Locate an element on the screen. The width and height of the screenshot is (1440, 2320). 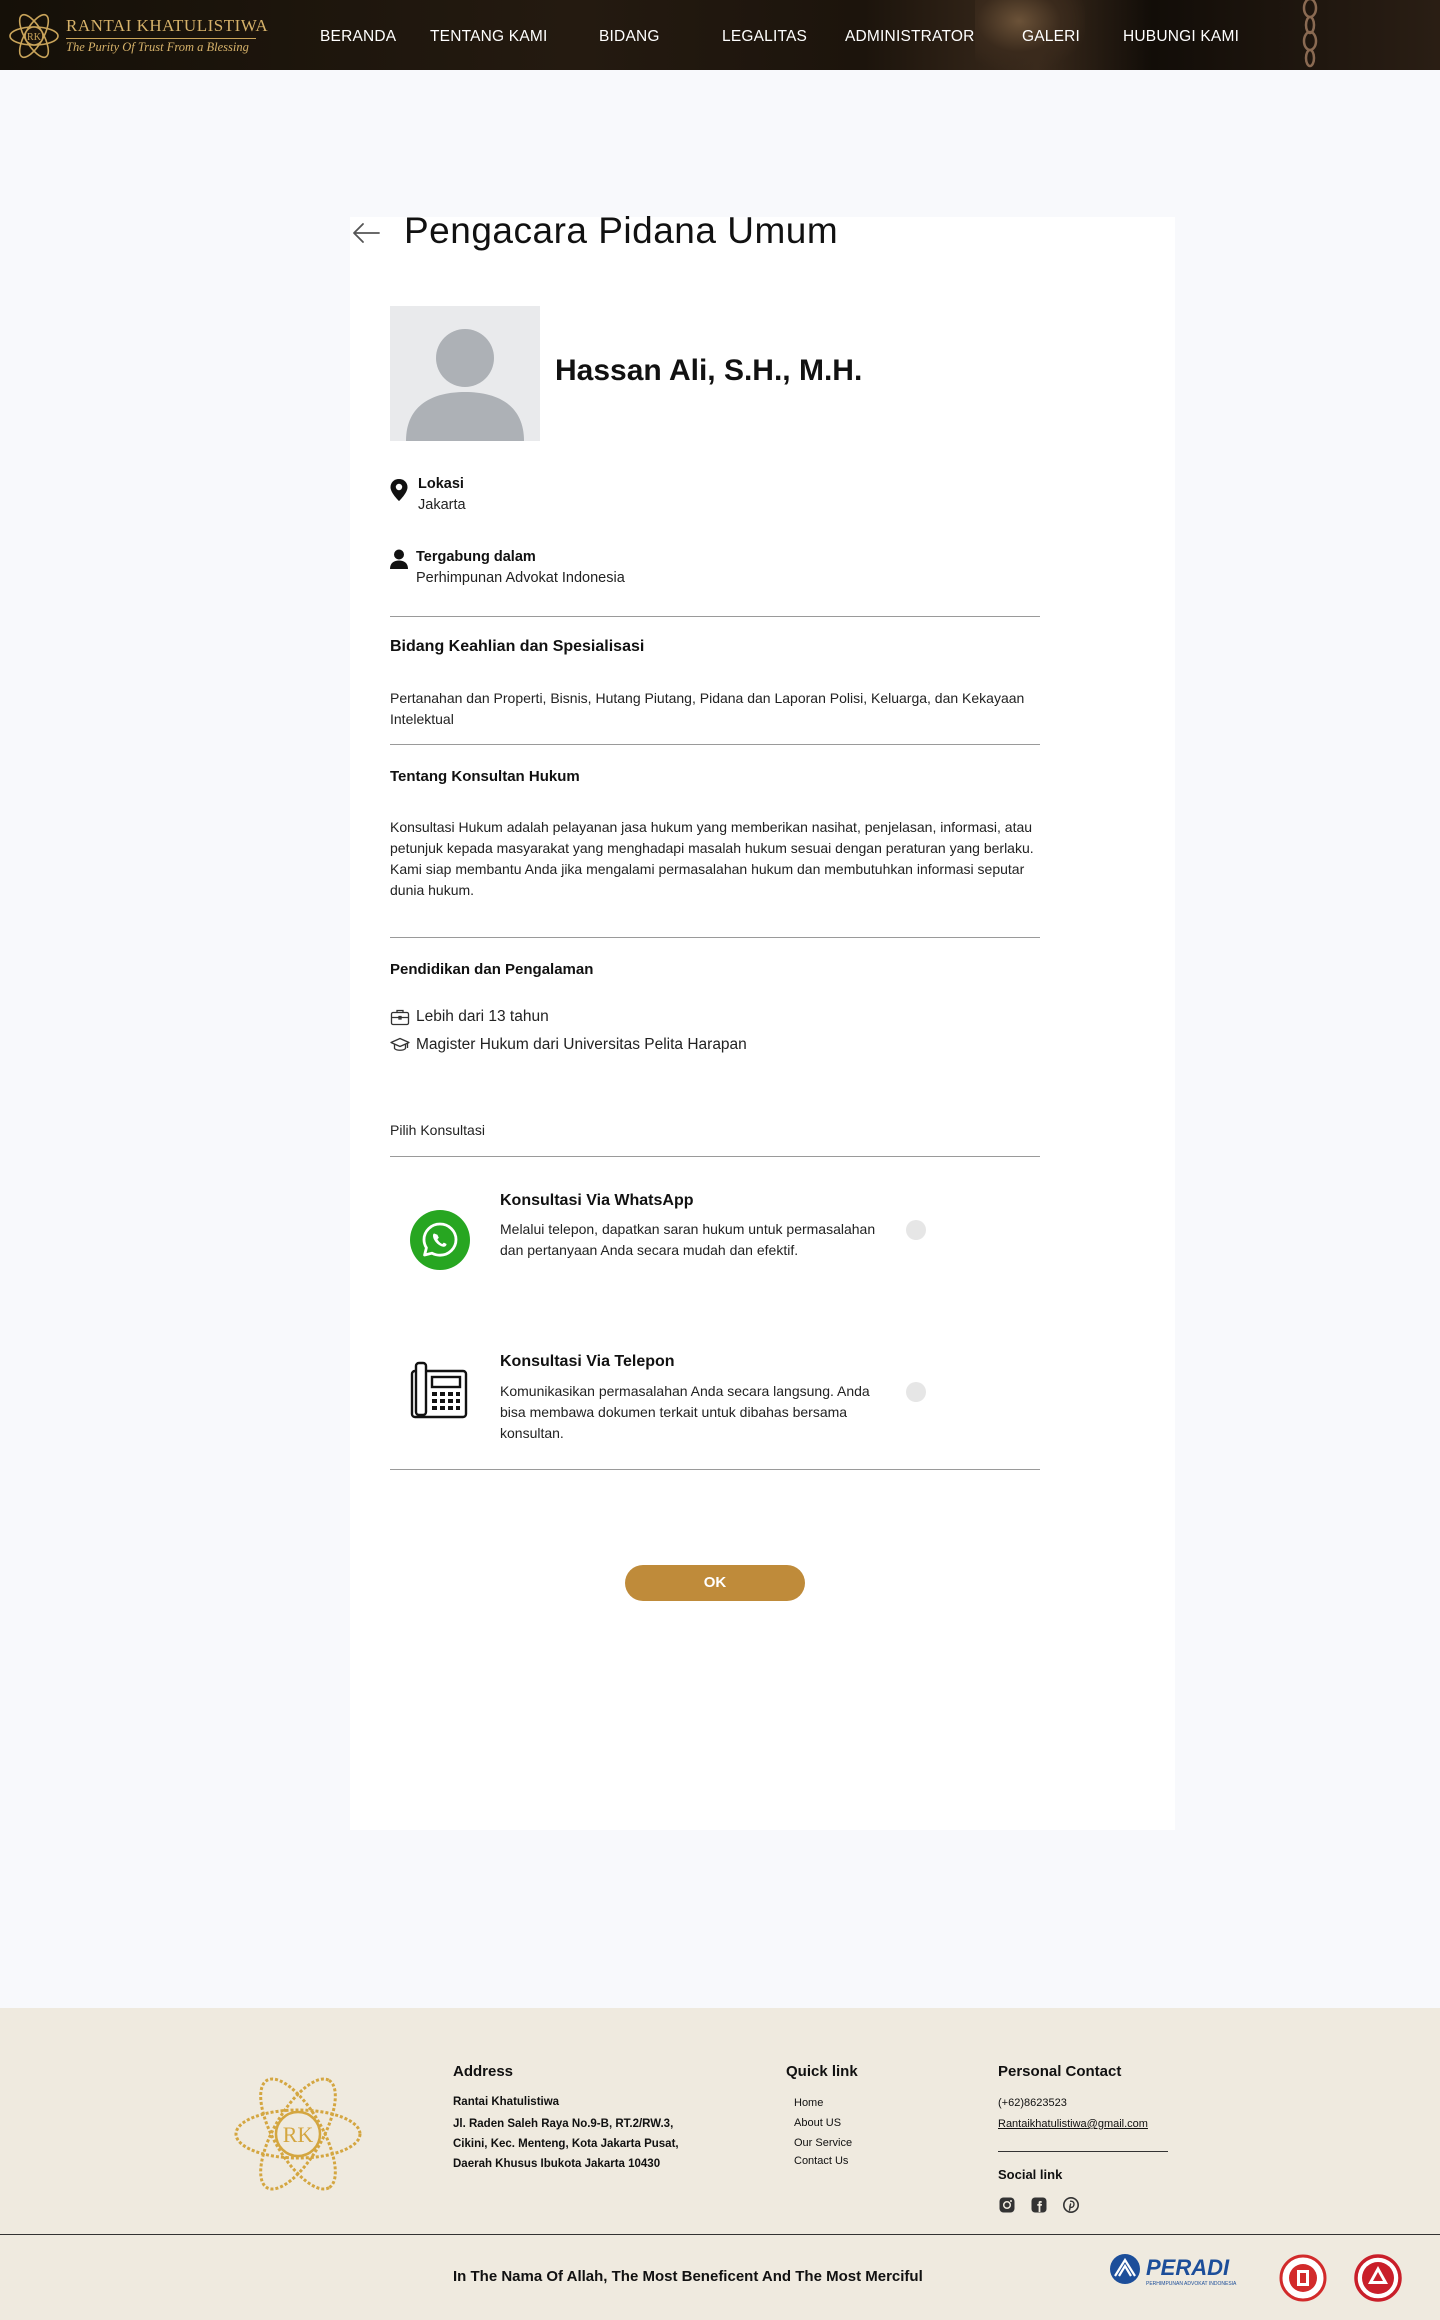
footer-address-line: Daerah Khusus Ibukota Jakarta 10430 is located at coordinates (557, 2164).